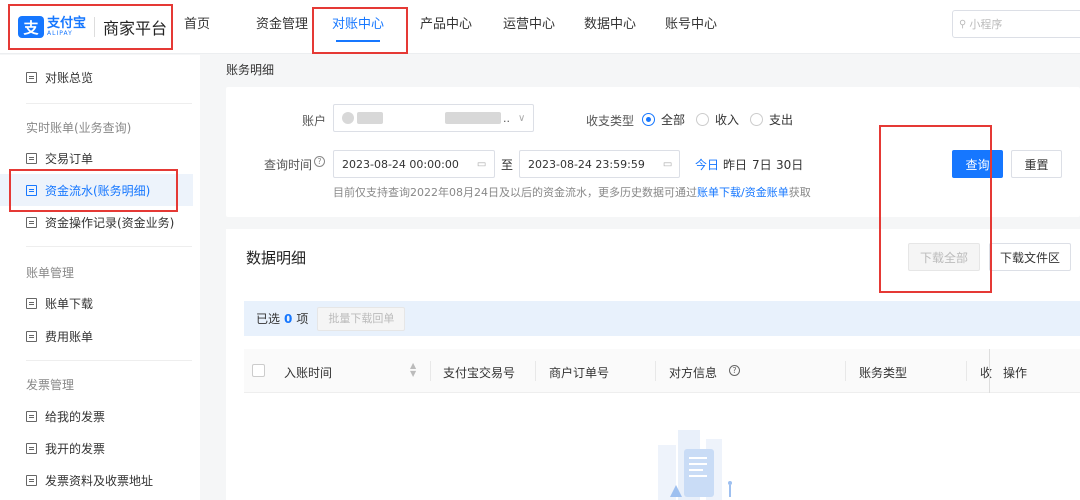 The width and height of the screenshot is (1080, 500). Describe the element at coordinates (60, 33) in the screenshot. I see `brand-name-en: ALIPAY` at that location.